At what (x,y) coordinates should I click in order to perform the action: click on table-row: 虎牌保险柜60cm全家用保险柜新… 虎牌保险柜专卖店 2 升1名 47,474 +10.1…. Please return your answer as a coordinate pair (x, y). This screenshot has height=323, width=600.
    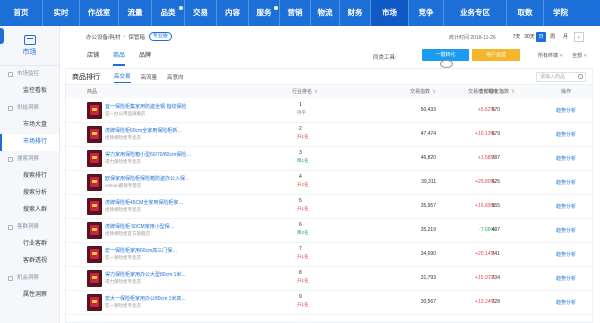
    Looking at the image, I should click on (329, 135).